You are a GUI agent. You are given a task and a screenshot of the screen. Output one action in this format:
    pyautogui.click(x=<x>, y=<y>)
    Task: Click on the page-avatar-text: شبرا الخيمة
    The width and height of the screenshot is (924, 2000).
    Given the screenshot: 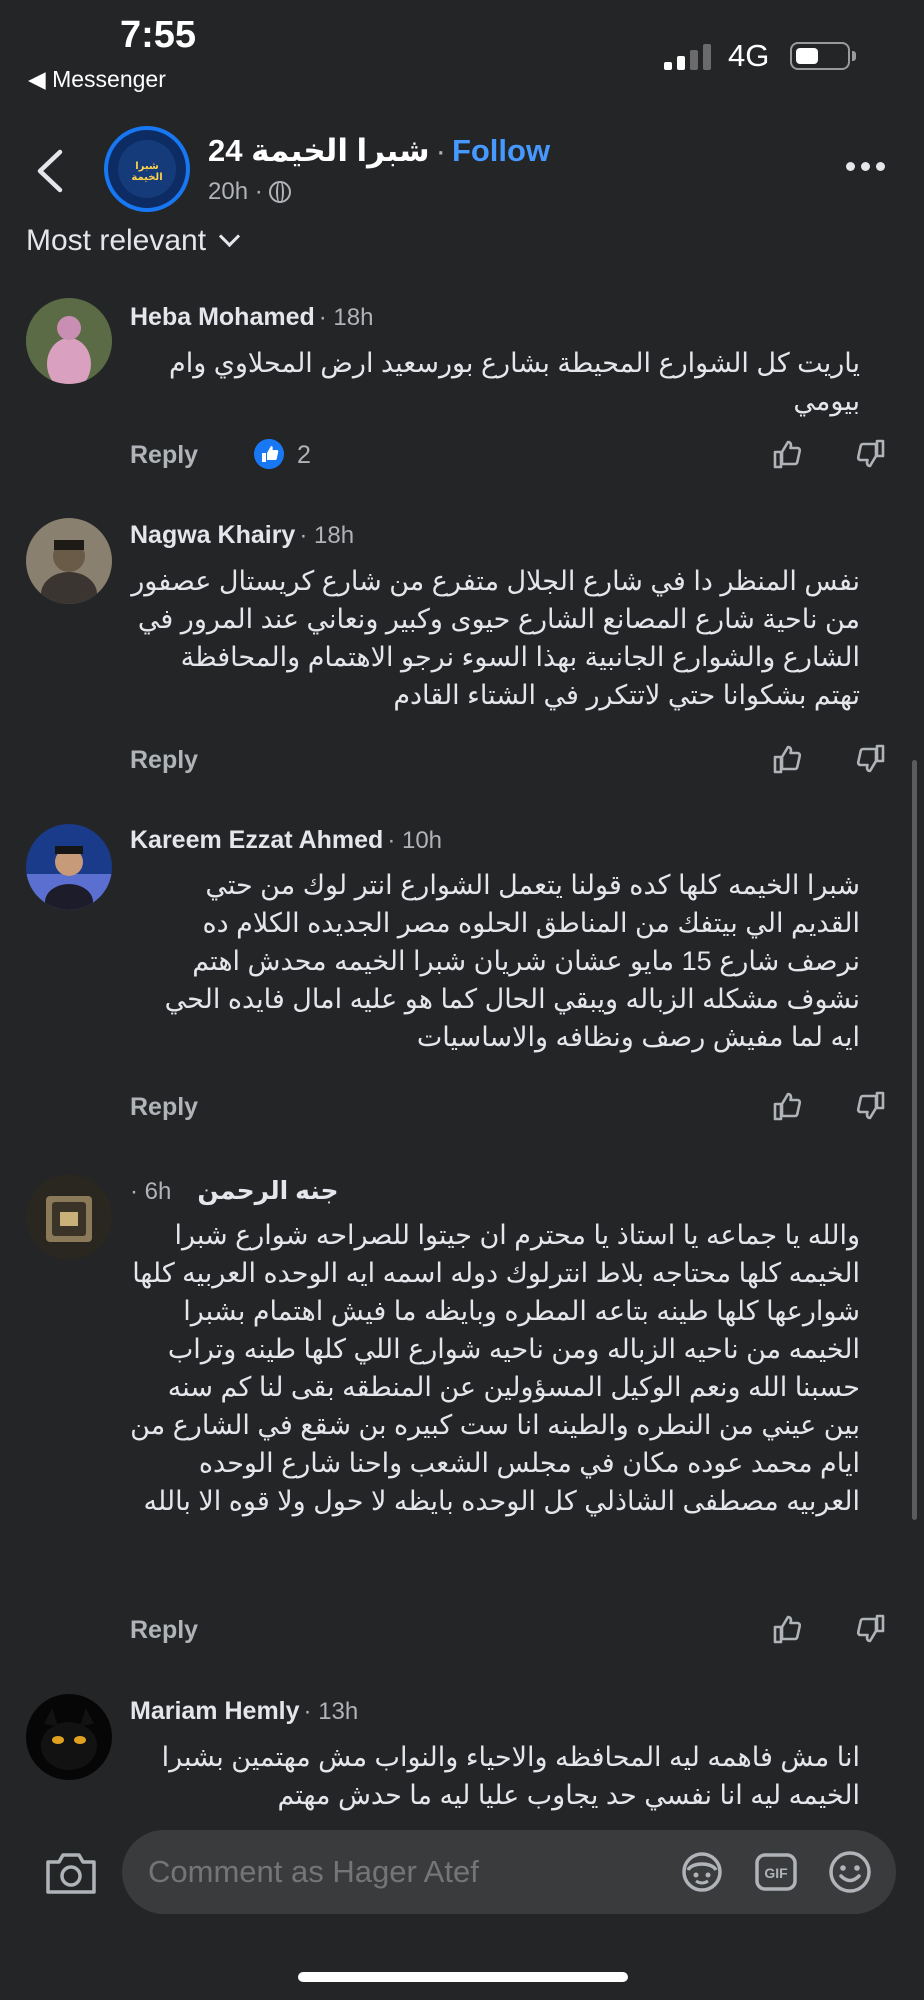 What is the action you would take?
    pyautogui.click(x=147, y=172)
    